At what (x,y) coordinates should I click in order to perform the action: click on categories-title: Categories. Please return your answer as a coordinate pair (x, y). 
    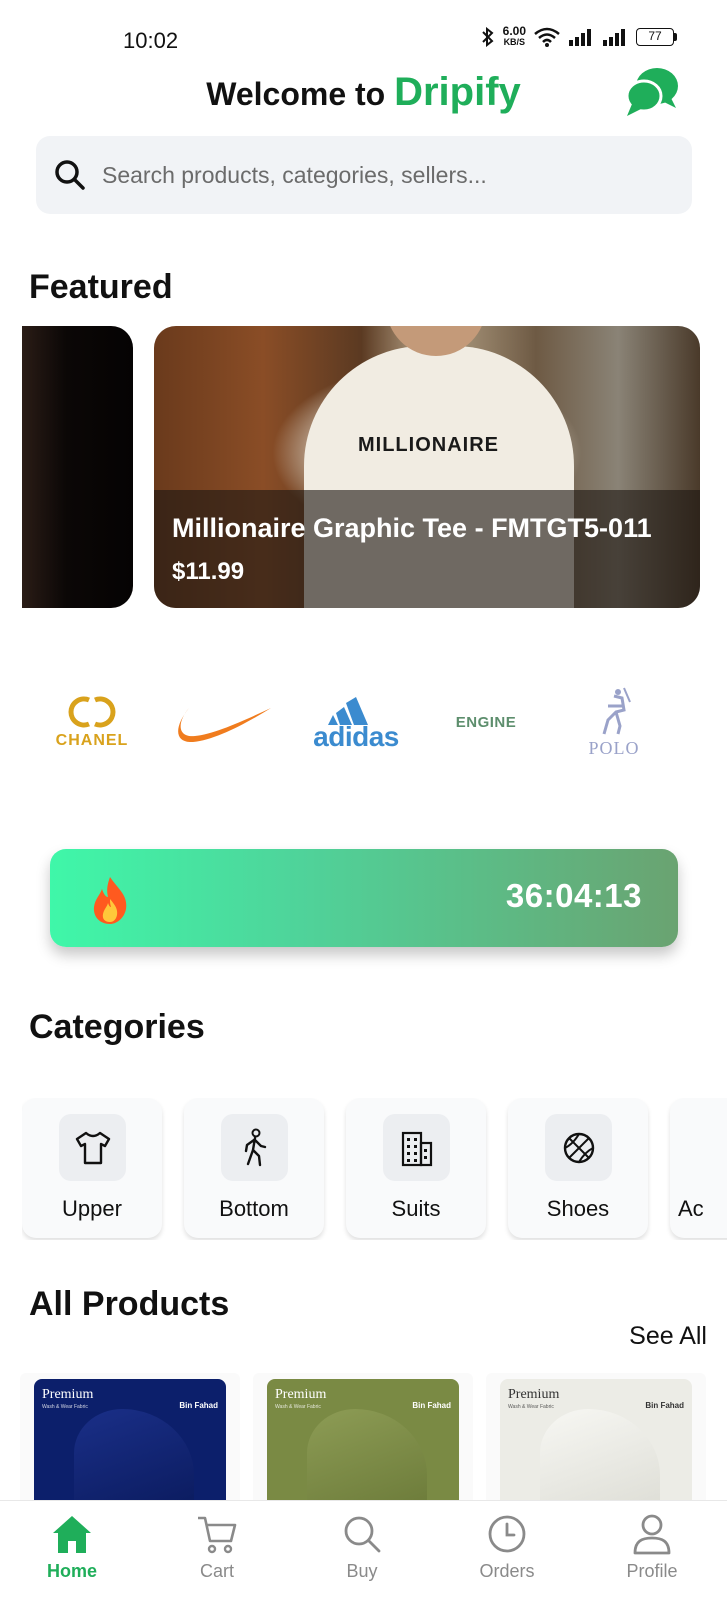
    Looking at the image, I should click on (117, 1027).